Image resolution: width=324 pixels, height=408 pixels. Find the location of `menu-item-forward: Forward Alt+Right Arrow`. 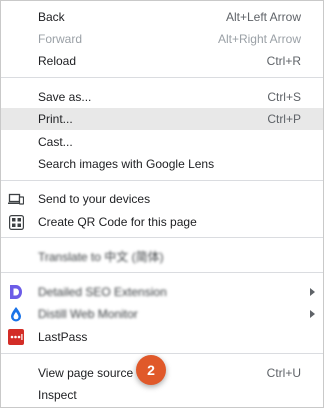

menu-item-forward: Forward Alt+Right Arrow is located at coordinates (162, 39).